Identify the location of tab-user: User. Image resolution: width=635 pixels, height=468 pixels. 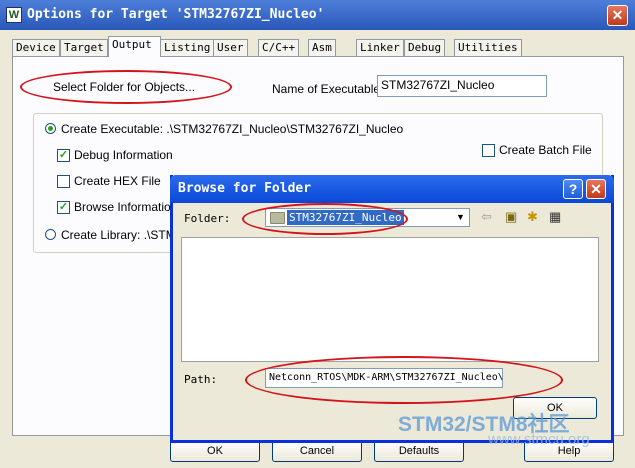
(230, 47).